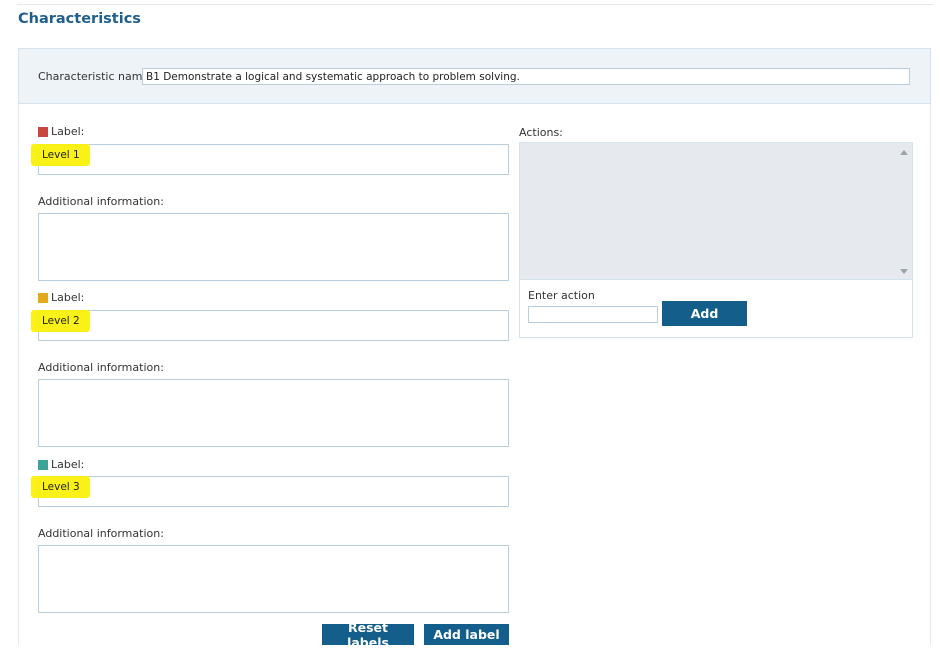  I want to click on label-2-color-swatch, so click(43, 297).